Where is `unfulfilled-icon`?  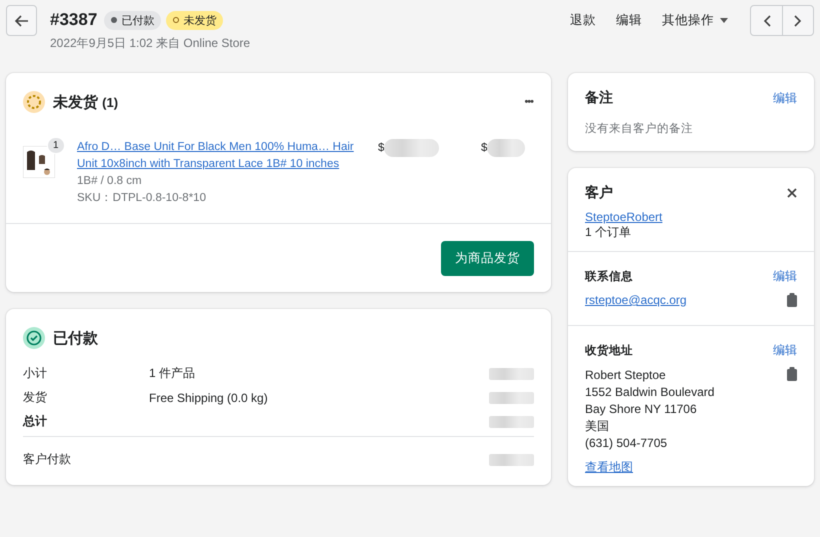
unfulfilled-icon is located at coordinates (34, 102).